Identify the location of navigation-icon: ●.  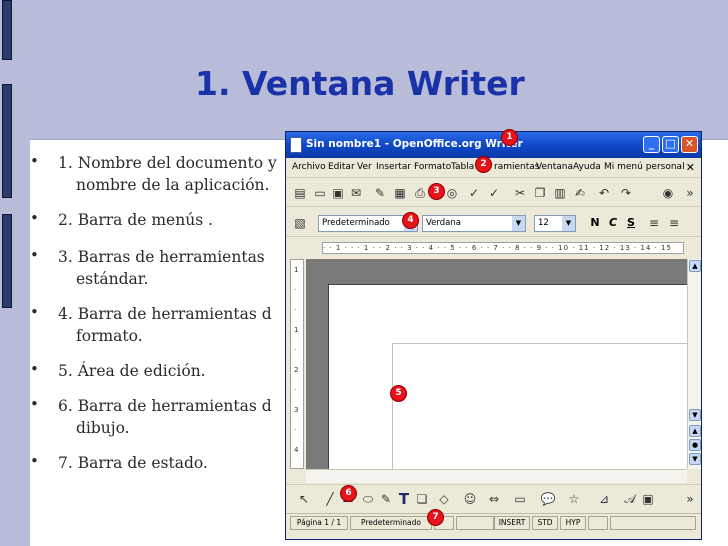
(695, 445).